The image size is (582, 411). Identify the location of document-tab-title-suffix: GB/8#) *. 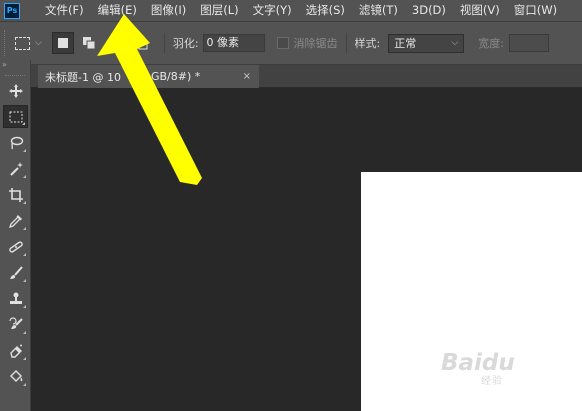
(175, 76).